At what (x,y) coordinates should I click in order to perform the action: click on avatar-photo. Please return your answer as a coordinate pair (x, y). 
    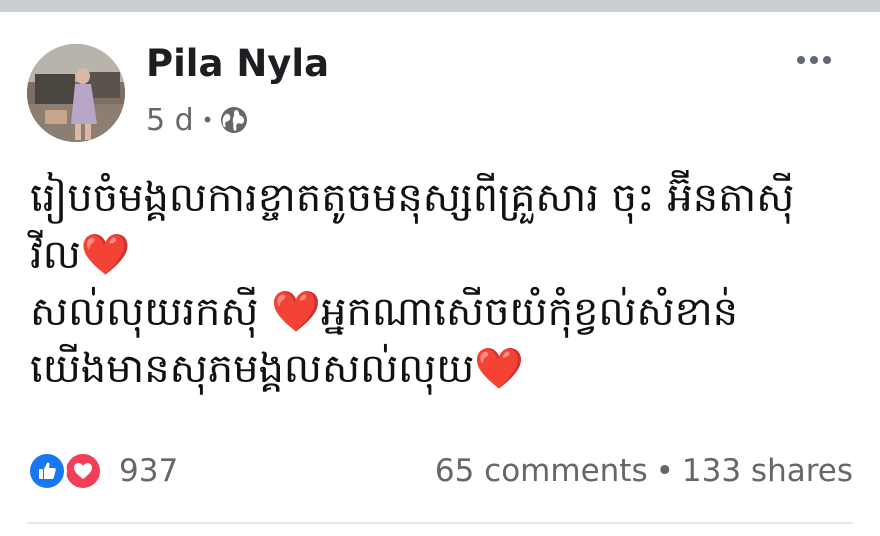
    Looking at the image, I should click on (76, 93).